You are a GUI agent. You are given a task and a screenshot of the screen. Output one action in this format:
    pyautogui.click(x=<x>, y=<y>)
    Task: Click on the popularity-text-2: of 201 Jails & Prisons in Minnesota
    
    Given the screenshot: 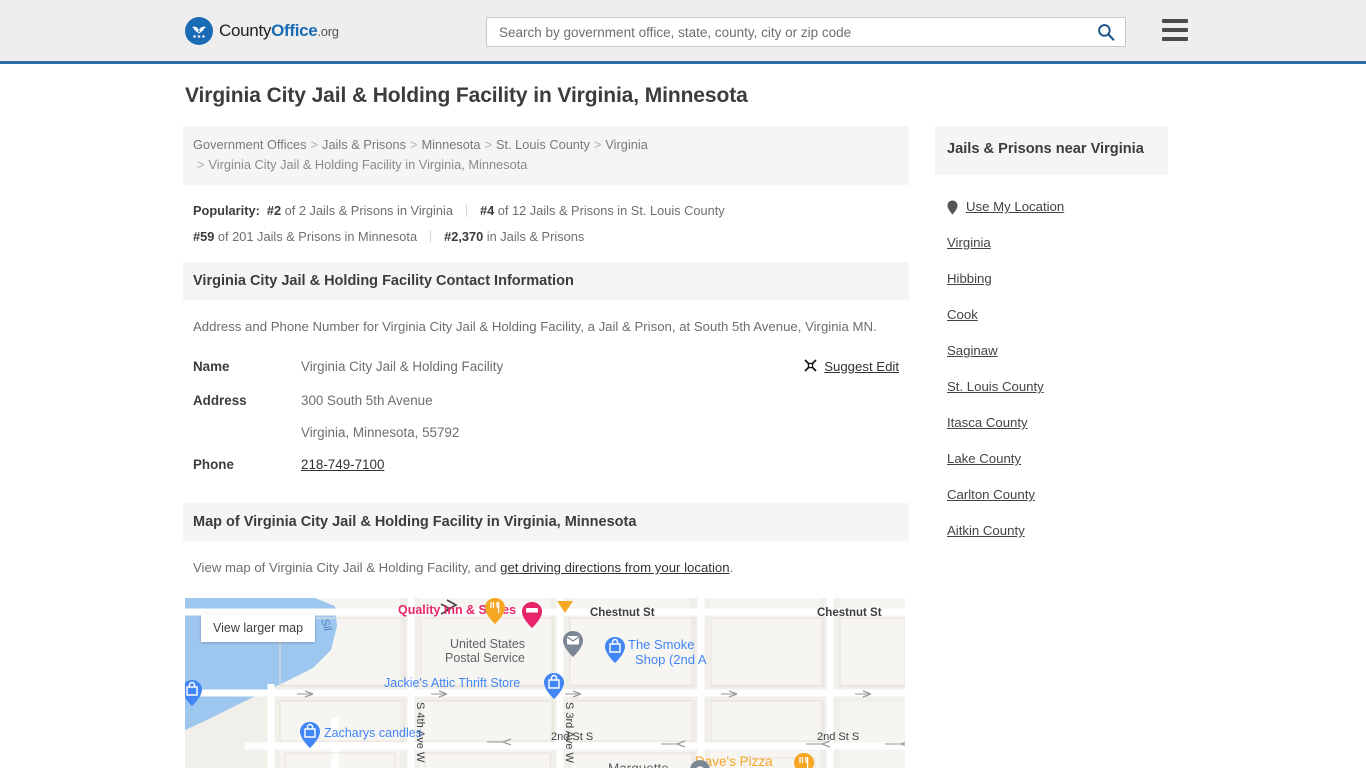 What is the action you would take?
    pyautogui.click(x=317, y=236)
    